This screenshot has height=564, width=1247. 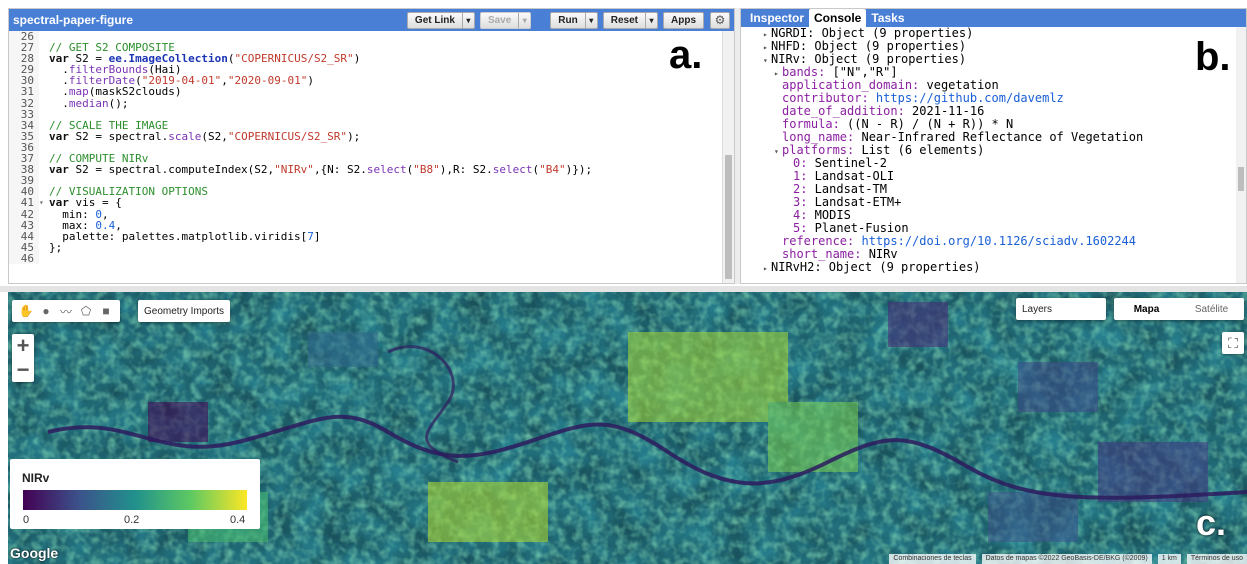 What do you see at coordinates (887, 18) in the screenshot?
I see `tab-tasks: Tasks` at bounding box center [887, 18].